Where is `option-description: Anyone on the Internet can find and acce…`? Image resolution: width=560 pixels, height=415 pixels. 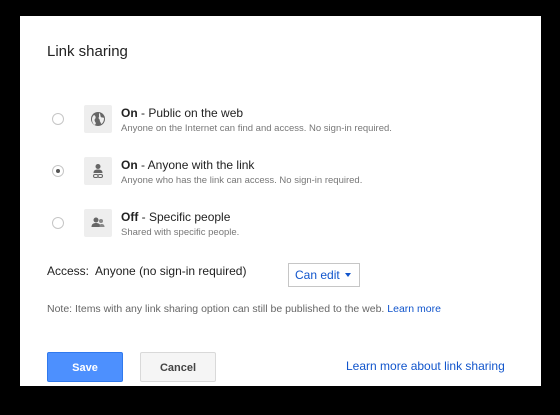 option-description: Anyone on the Internet can find and acce… is located at coordinates (256, 128).